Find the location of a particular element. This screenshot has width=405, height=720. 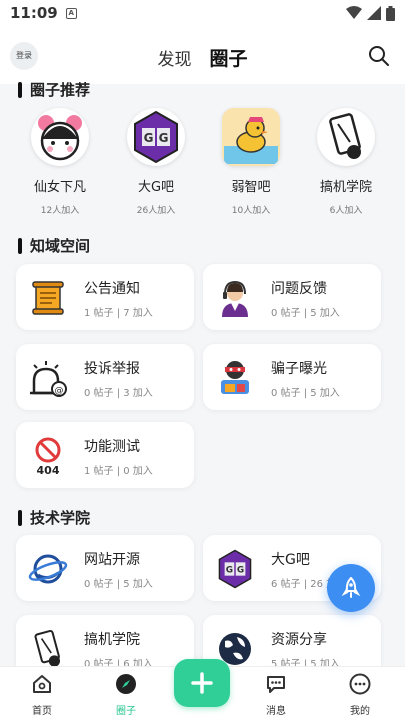

section-knowledge-title: 知域空间 is located at coordinates (54, 245).